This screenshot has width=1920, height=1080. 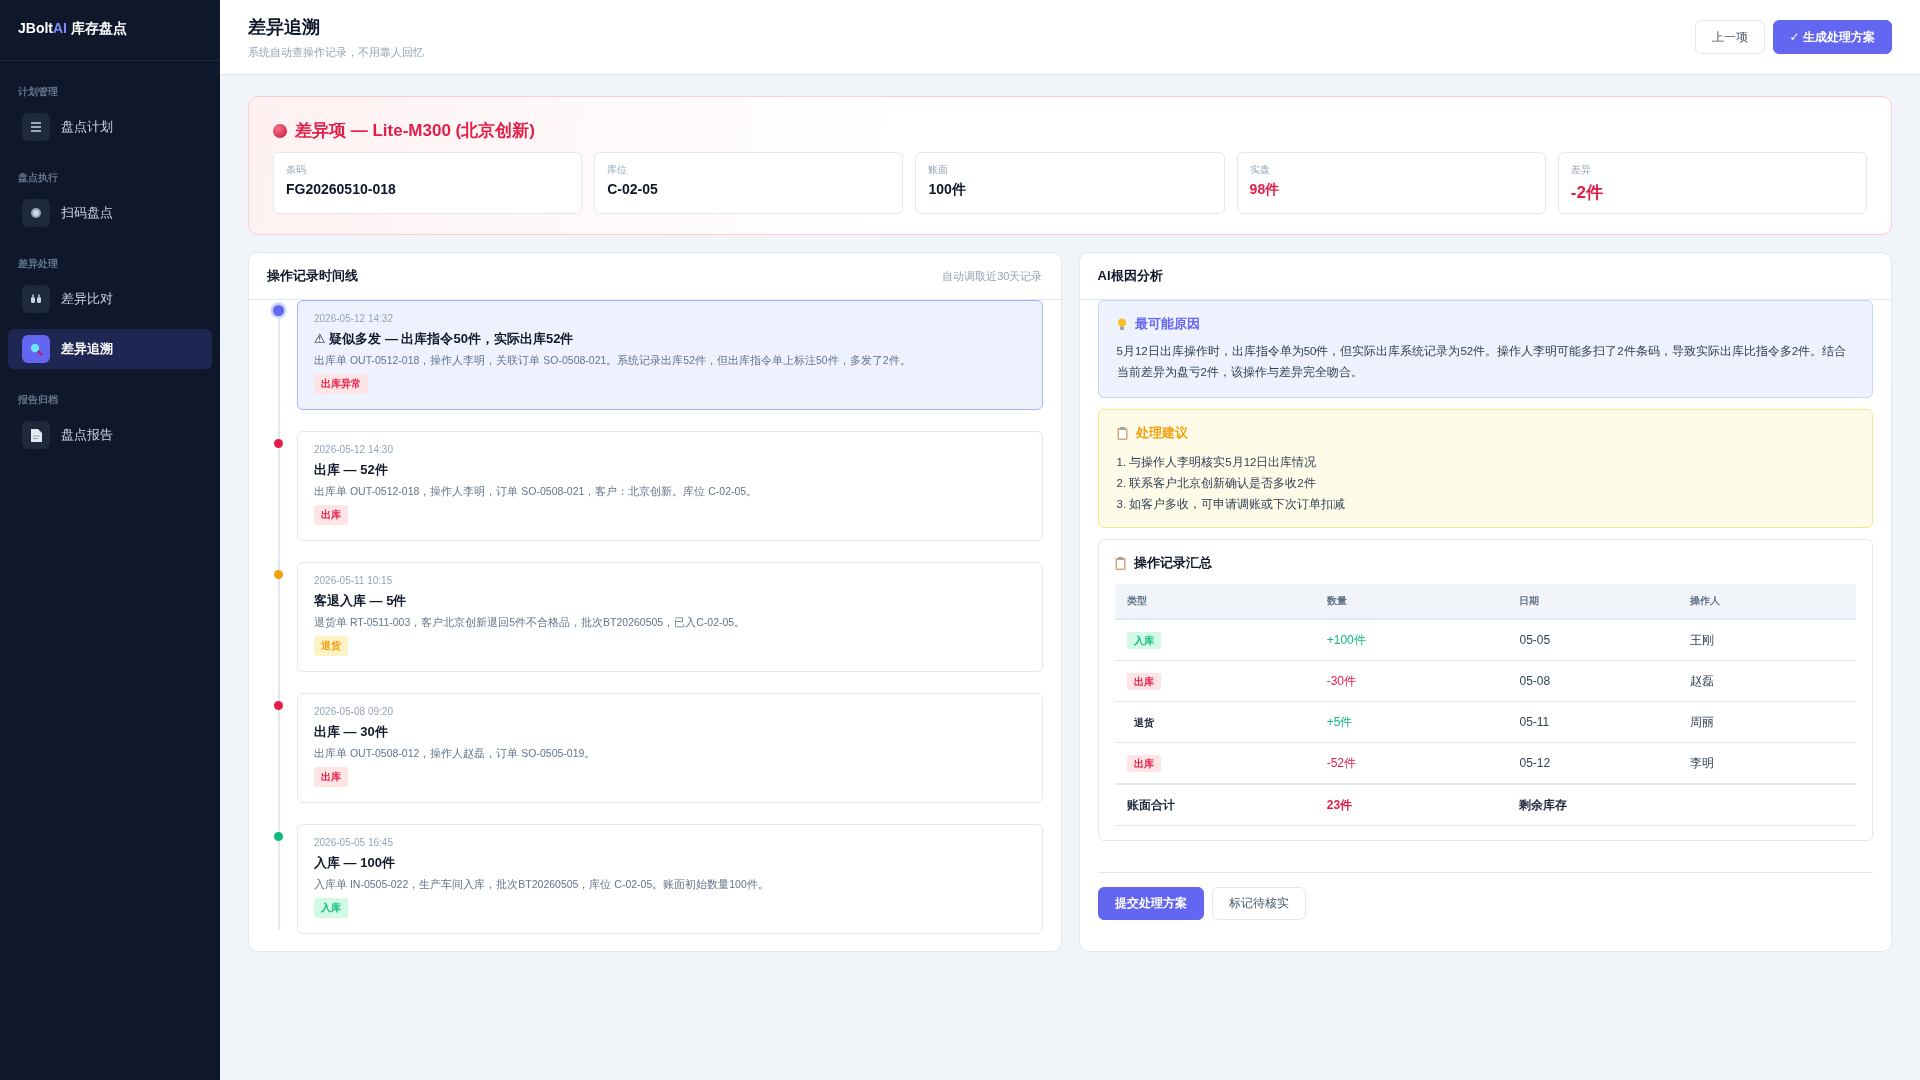 I want to click on section-label: 报告归档, so click(x=38, y=400).